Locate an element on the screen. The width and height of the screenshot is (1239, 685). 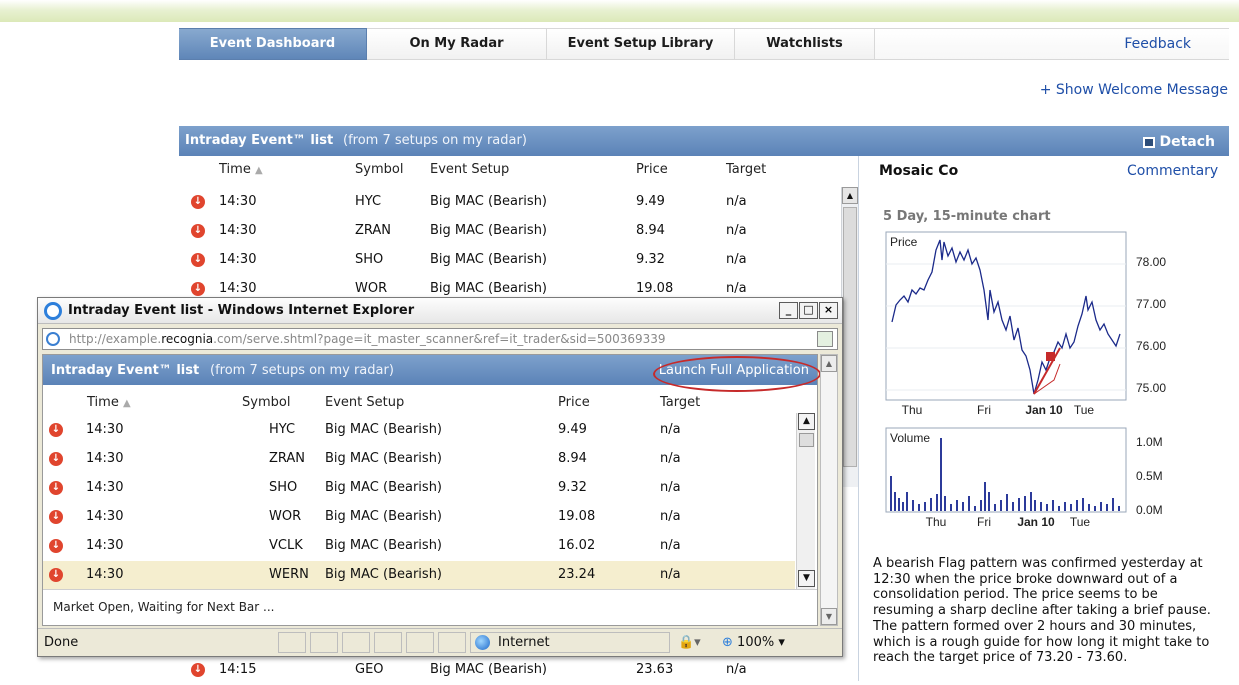
ie-logo-icon is located at coordinates (53, 311).